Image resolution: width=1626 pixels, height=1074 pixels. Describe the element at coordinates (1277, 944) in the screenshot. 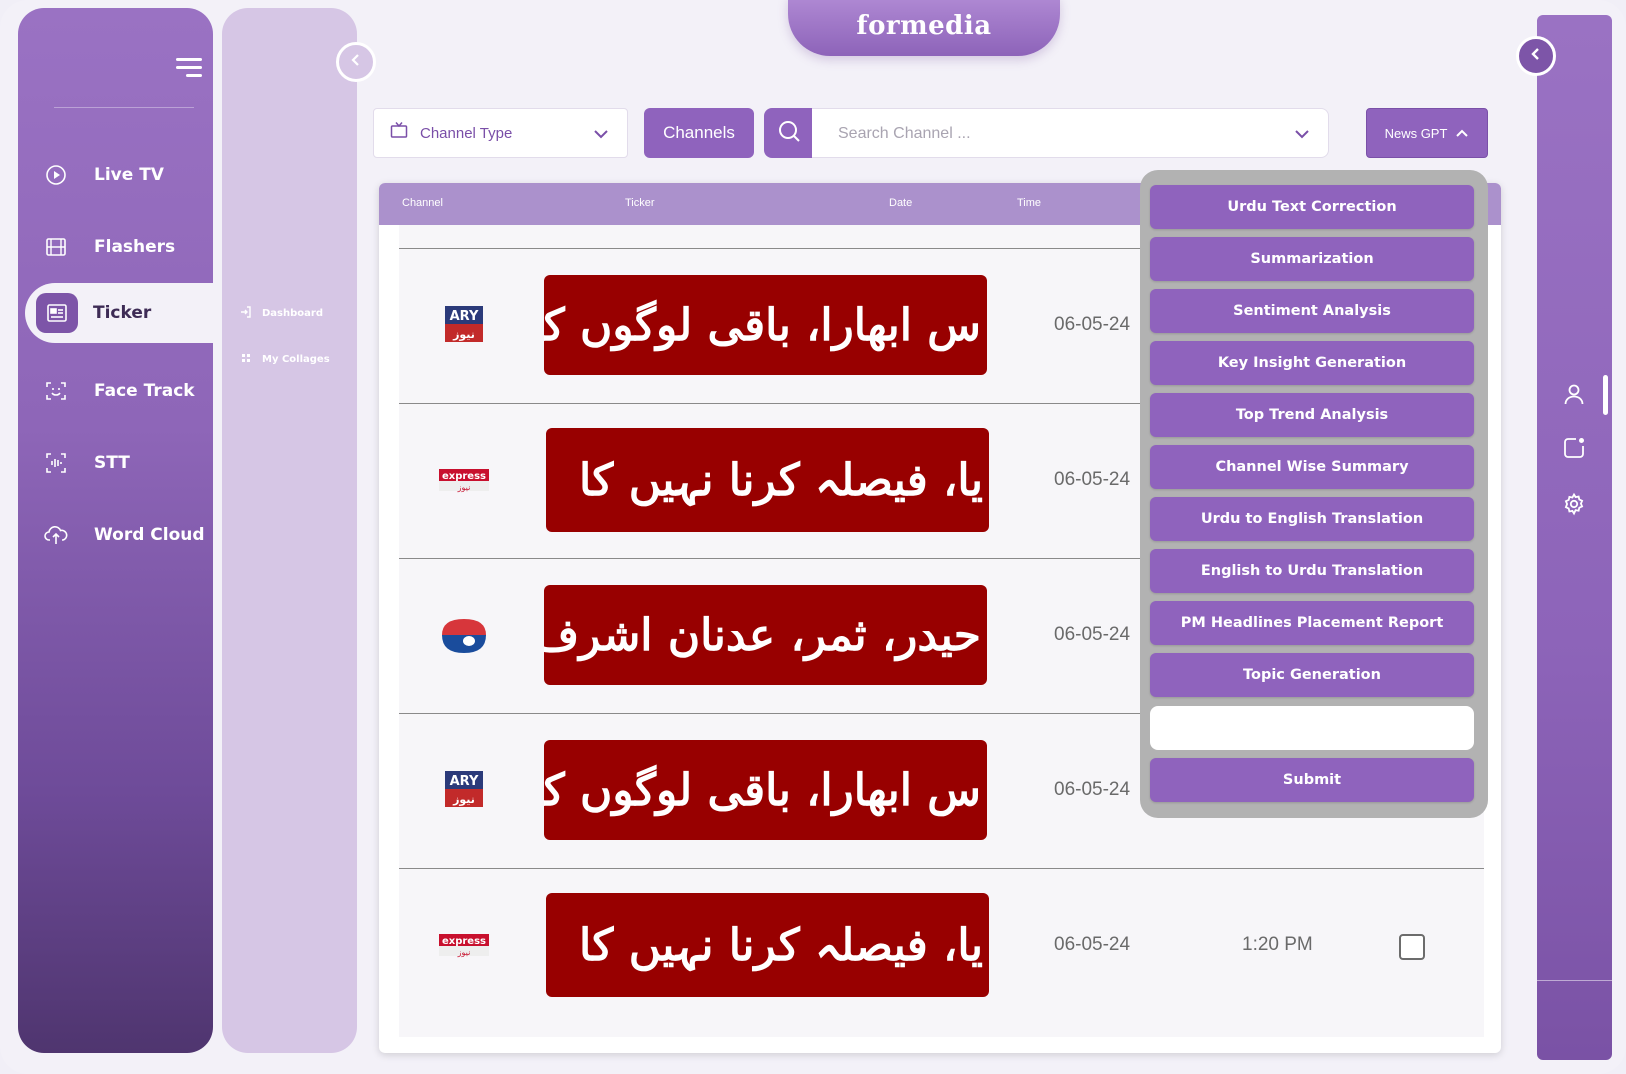

I see `row-time: 1:20 PM` at that location.